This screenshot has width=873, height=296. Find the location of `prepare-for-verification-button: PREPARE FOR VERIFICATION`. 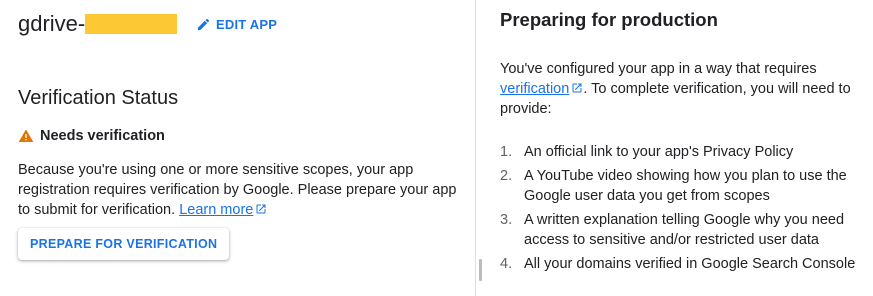

prepare-for-verification-button: PREPARE FOR VERIFICATION is located at coordinates (124, 244).